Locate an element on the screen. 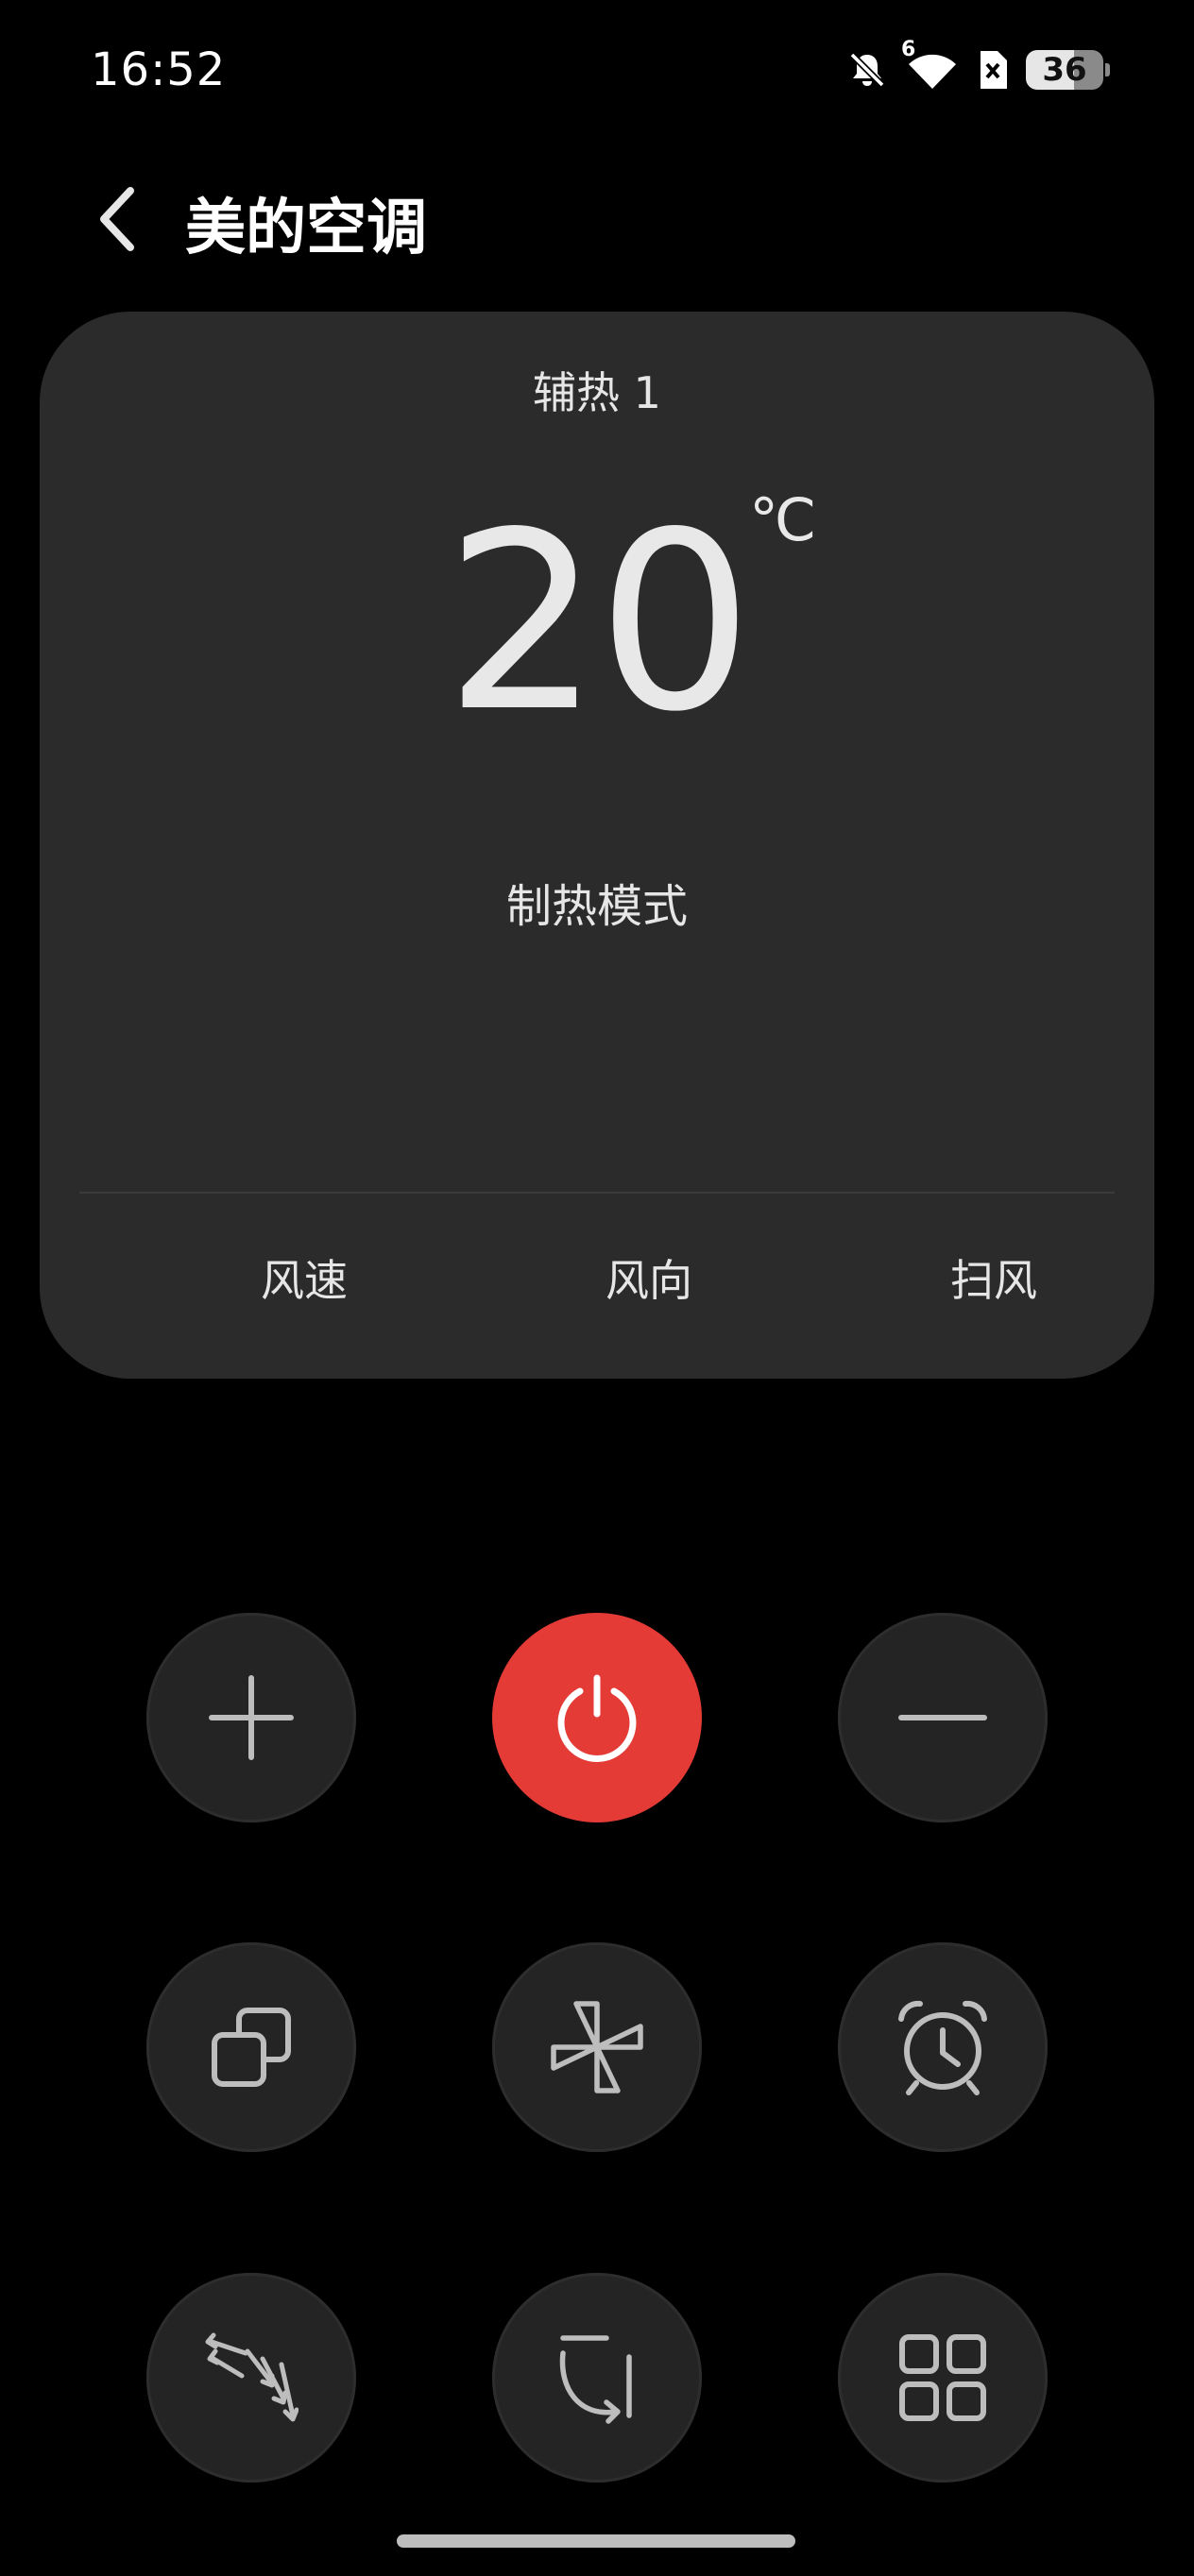 Image resolution: width=1194 pixels, height=2576 pixels. more-button is located at coordinates (943, 2378).